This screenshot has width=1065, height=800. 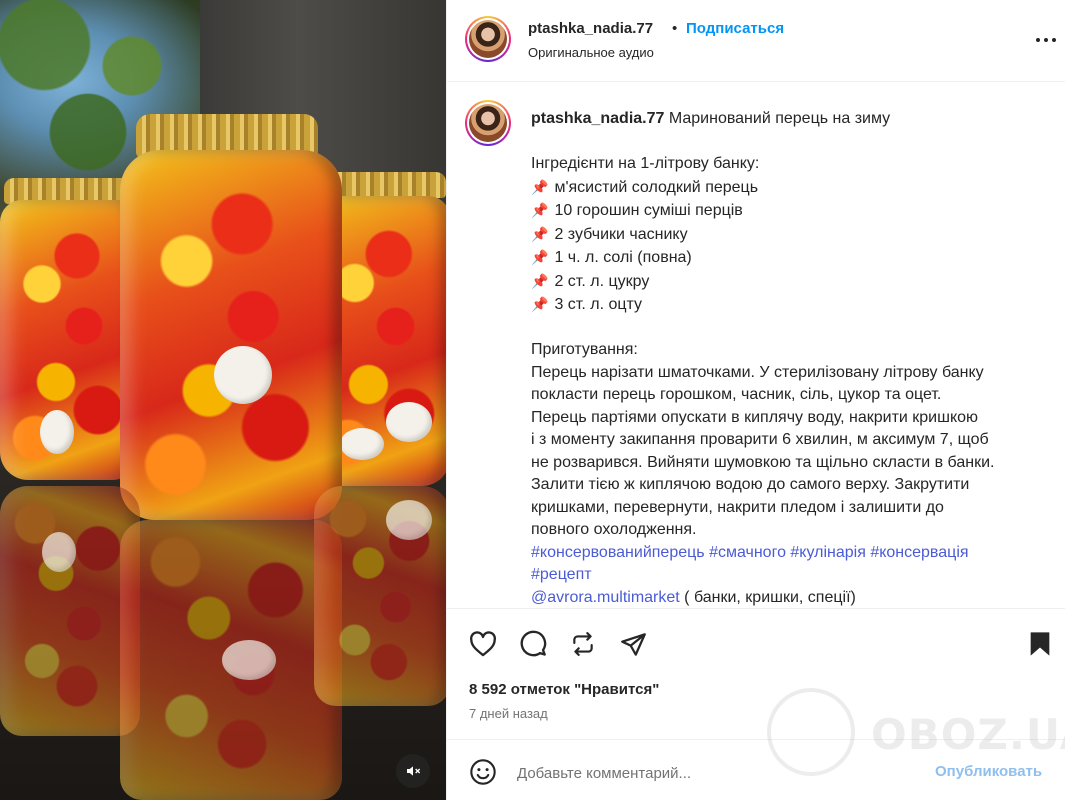 I want to click on heart-icon, so click(x=483, y=644).